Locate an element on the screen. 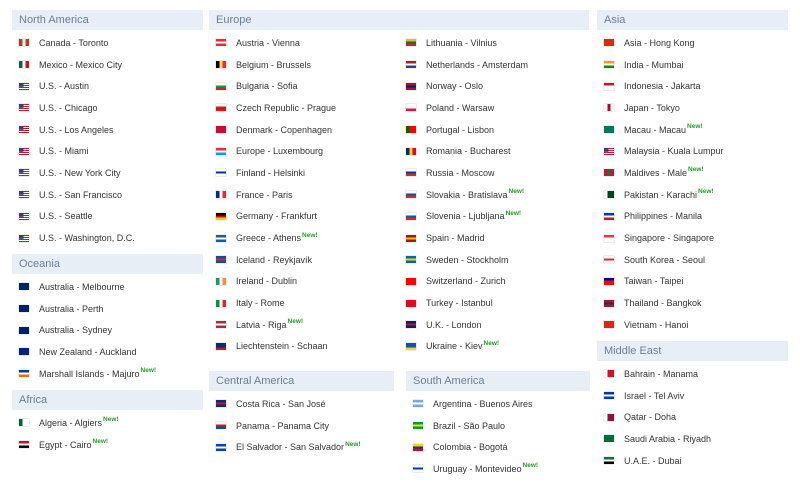  server-location-item: Romania - Bucharest is located at coordinates (494, 151).